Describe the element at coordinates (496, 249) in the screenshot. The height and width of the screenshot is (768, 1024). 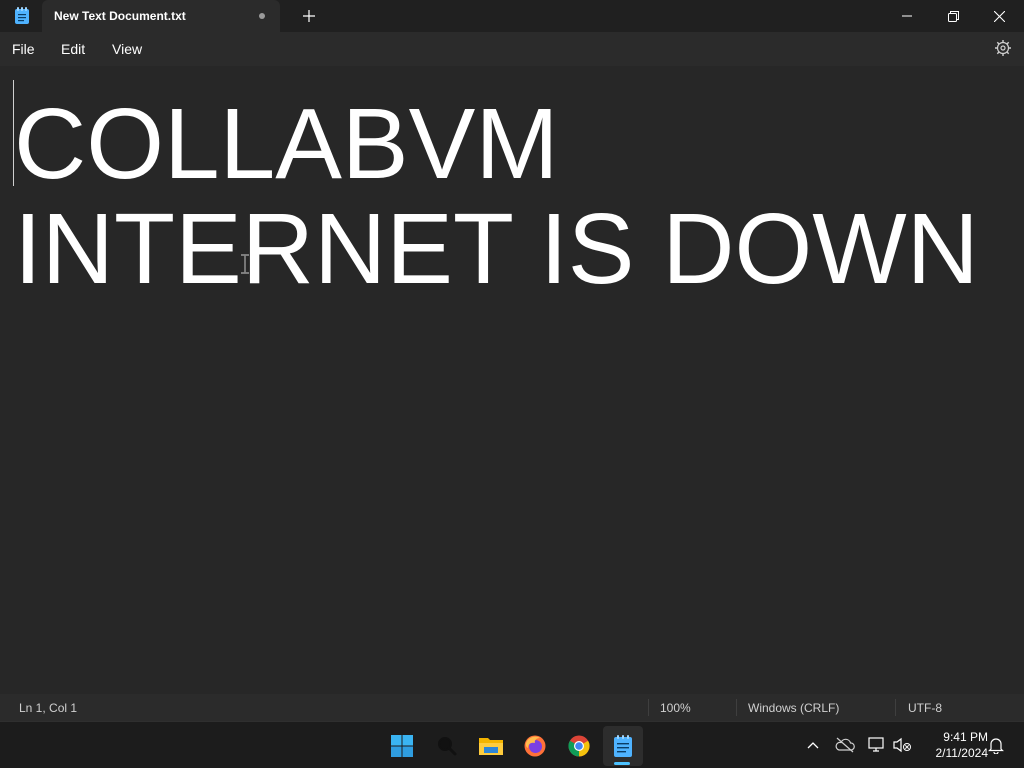
I see `editor-line-2: INTERNET IS DOWN` at that location.